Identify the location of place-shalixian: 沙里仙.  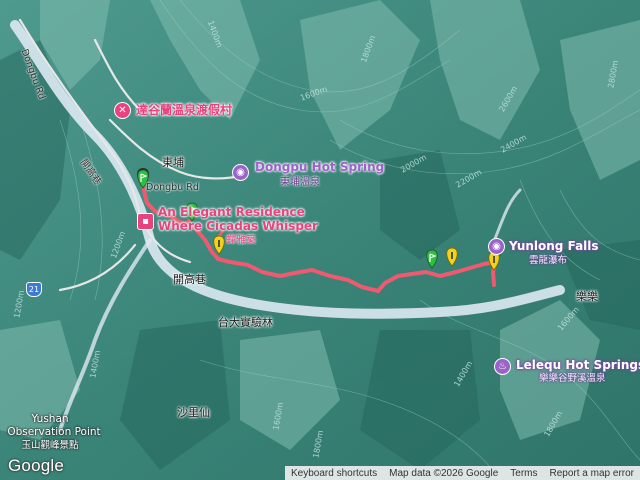
(193, 412).